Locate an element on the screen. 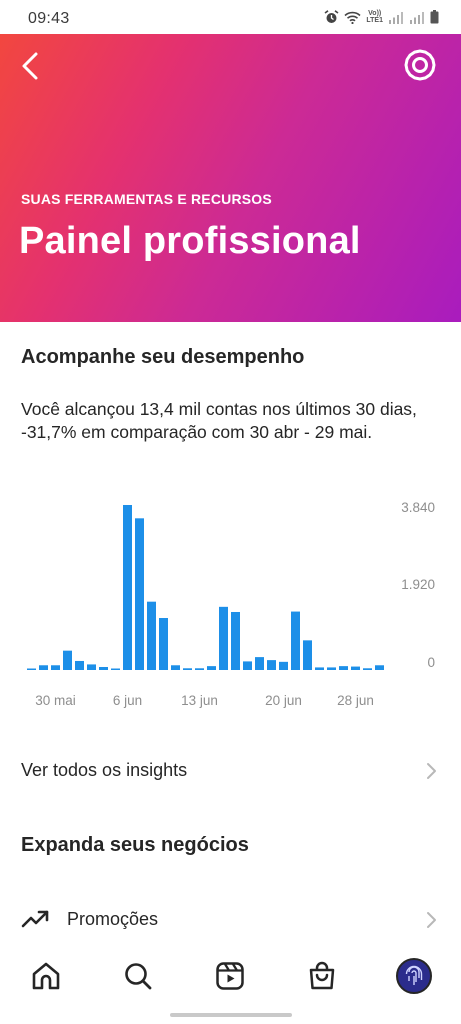 The image size is (461, 1024). status-icons: Vo)) LTE1 is located at coordinates (381, 17).